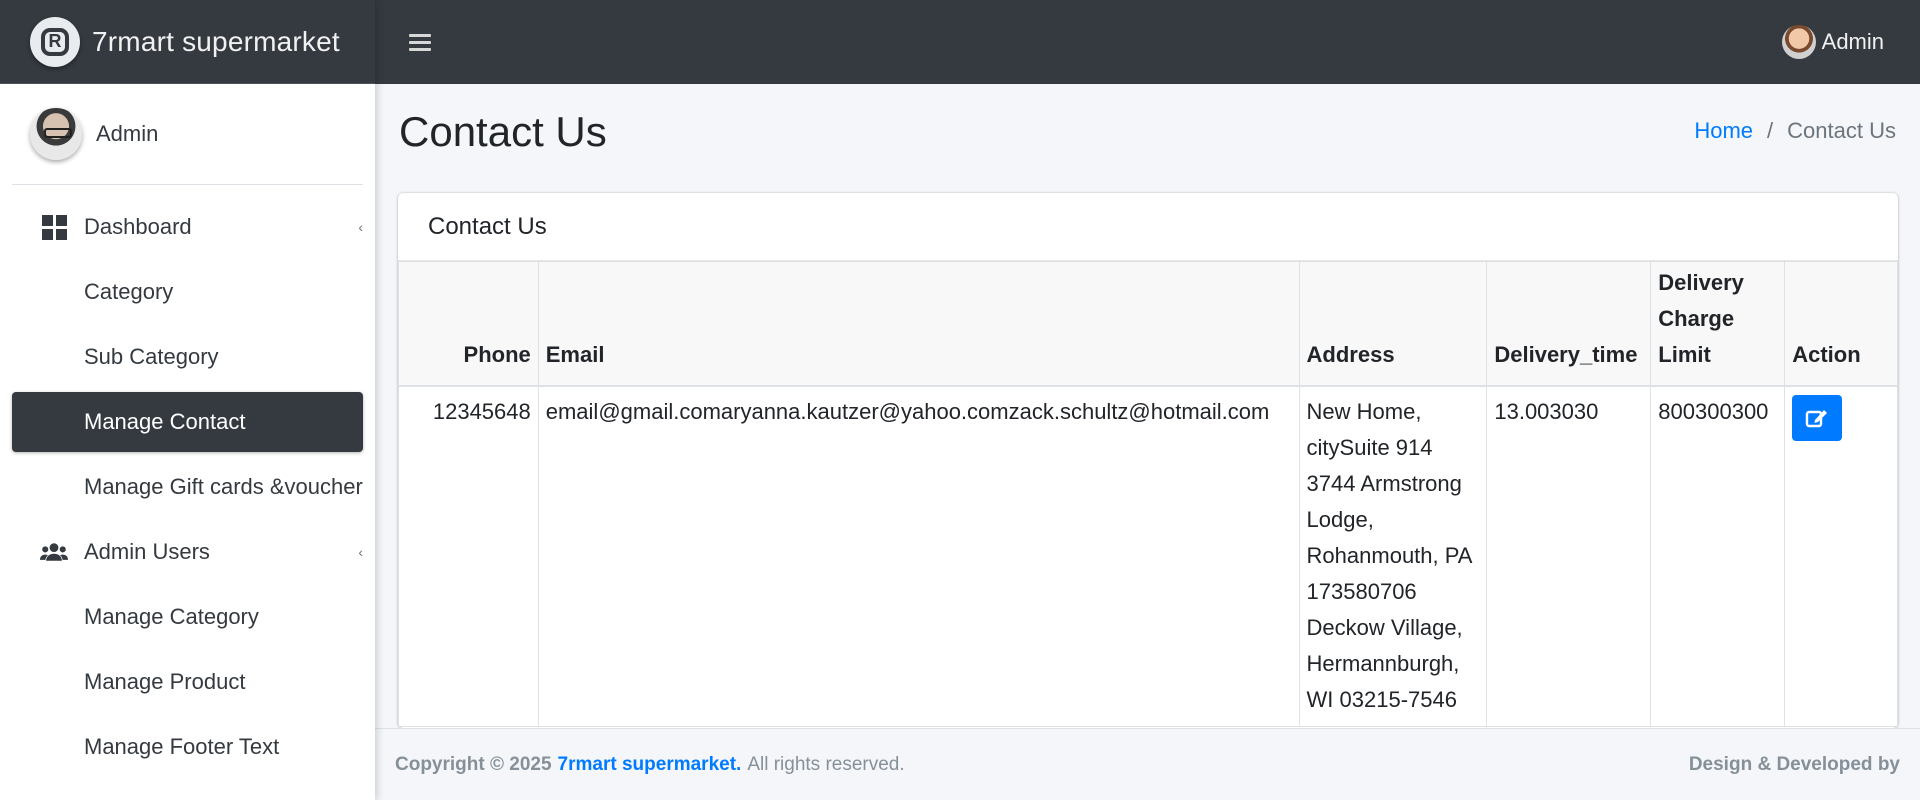 The image size is (1920, 800). I want to click on footer-copyright: Copyright © 2025, so click(473, 764).